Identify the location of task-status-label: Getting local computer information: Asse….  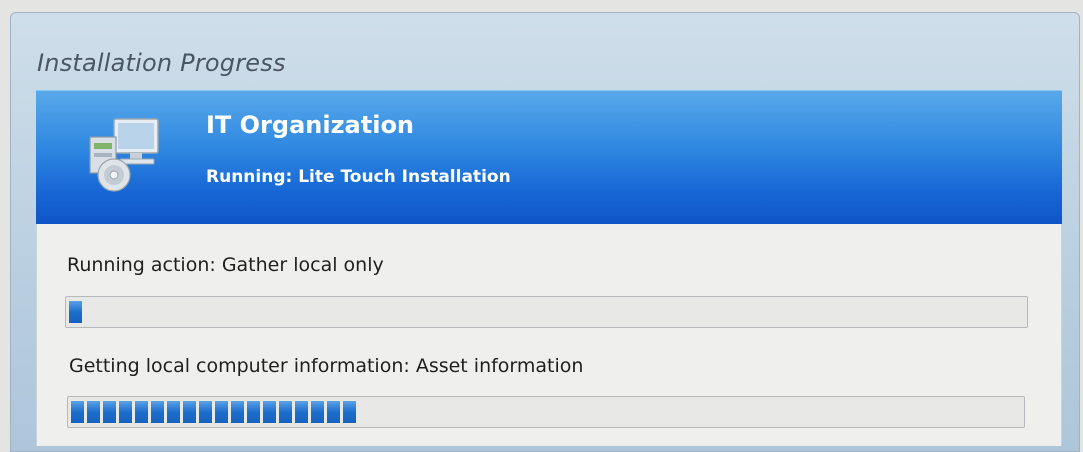
(326, 366).